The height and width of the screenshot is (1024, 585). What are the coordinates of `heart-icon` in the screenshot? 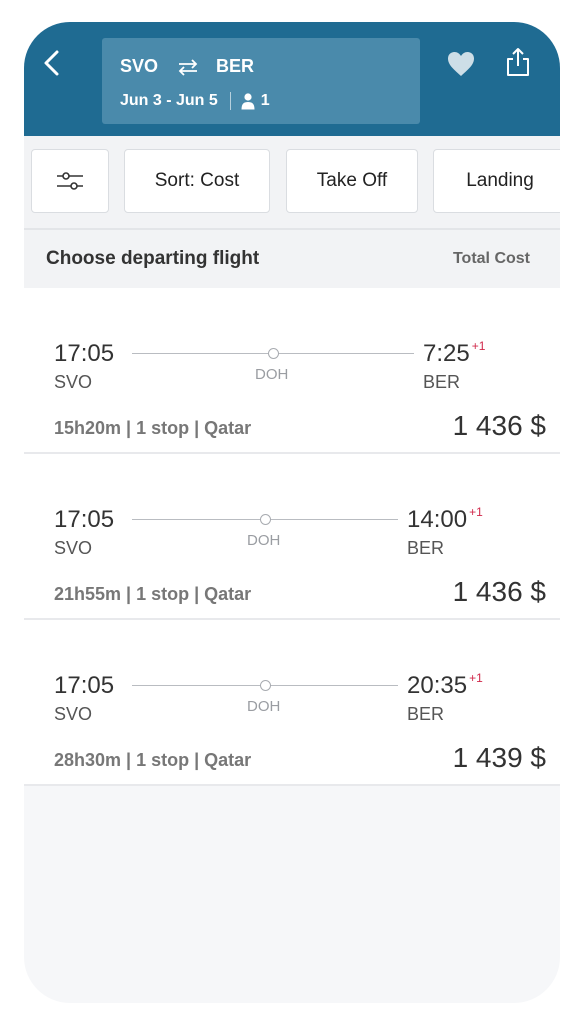 It's located at (461, 64).